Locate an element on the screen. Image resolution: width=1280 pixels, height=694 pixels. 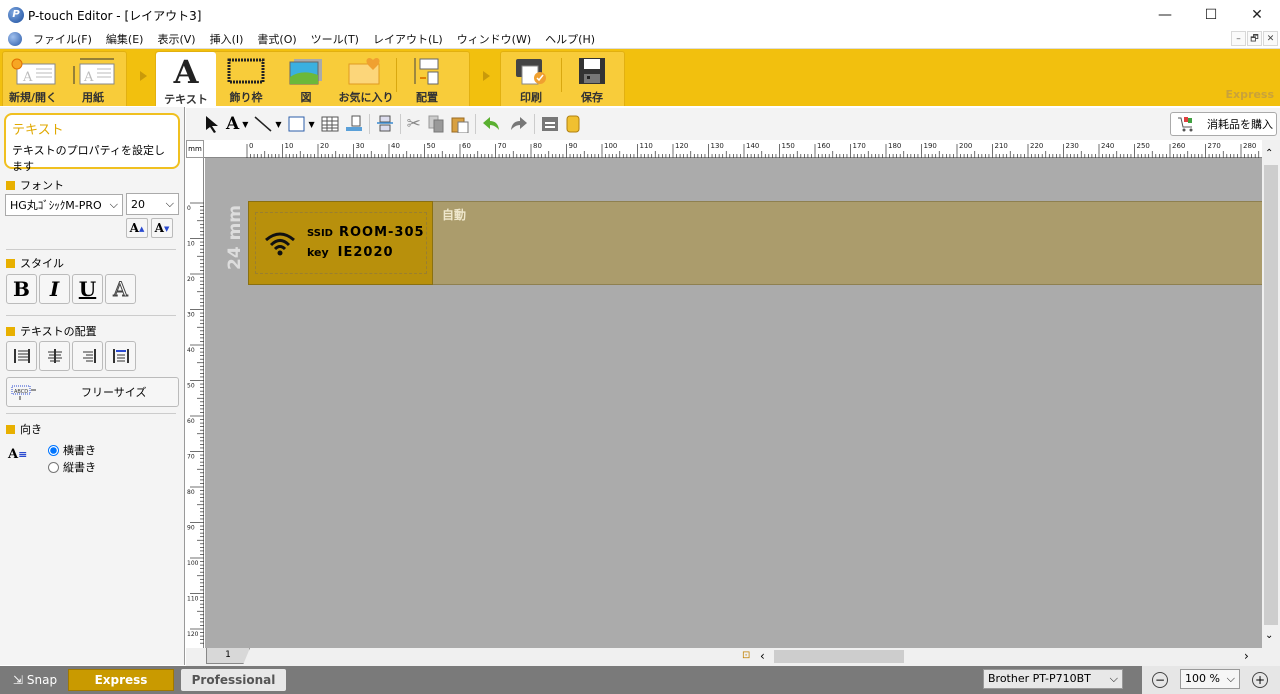
printer-select: Brother PT-P710BT ⌵ is located at coordinates (1053, 679).